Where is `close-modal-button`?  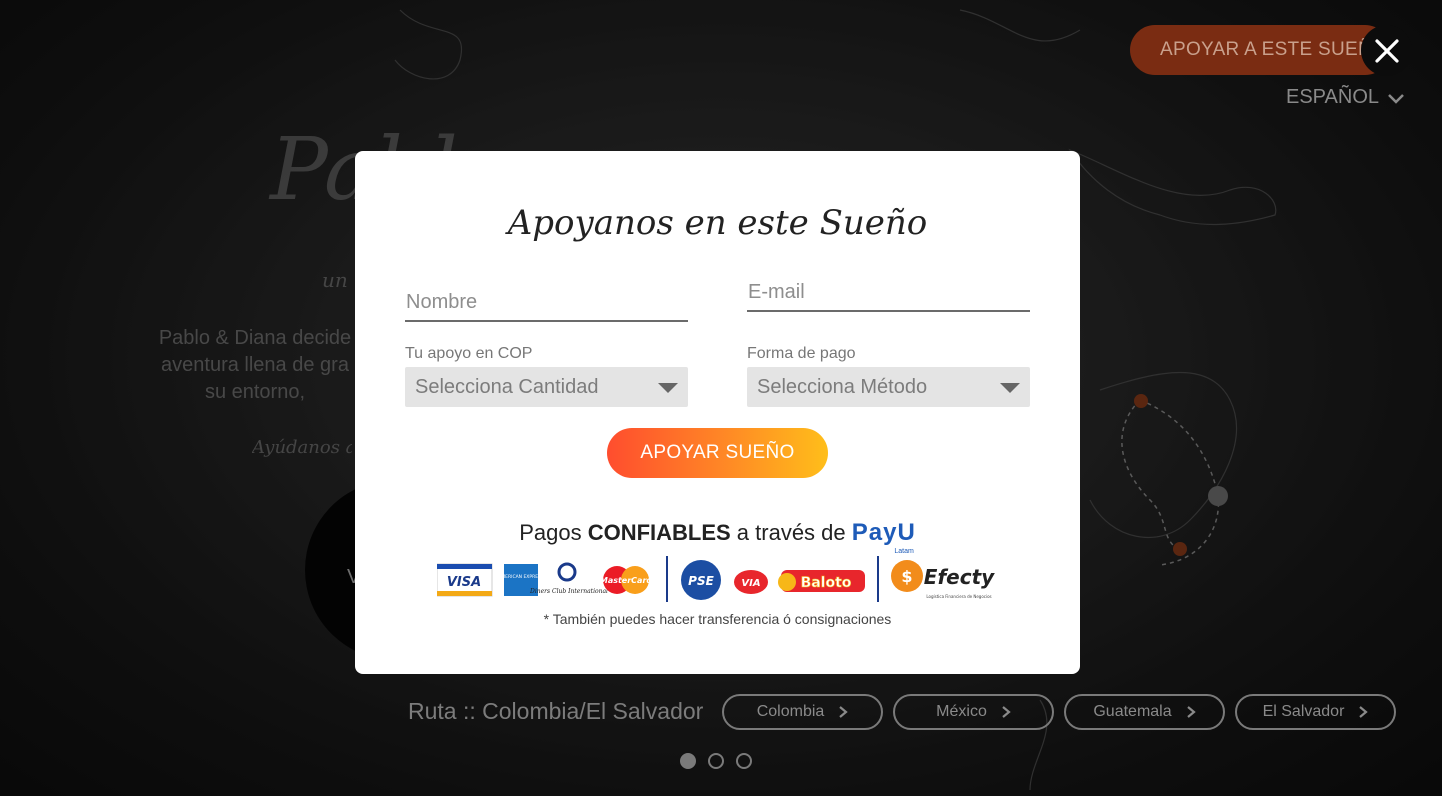
close-modal-button is located at coordinates (1386, 50).